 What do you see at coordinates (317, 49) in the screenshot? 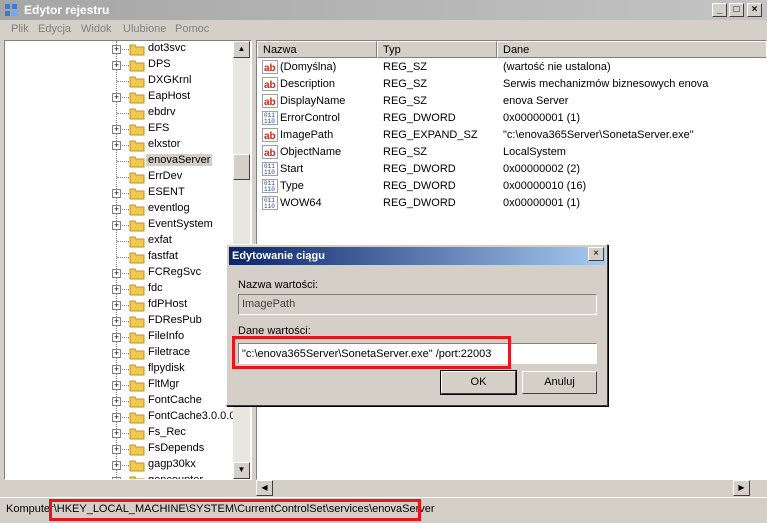
I see `column-header-name: Nazwa` at bounding box center [317, 49].